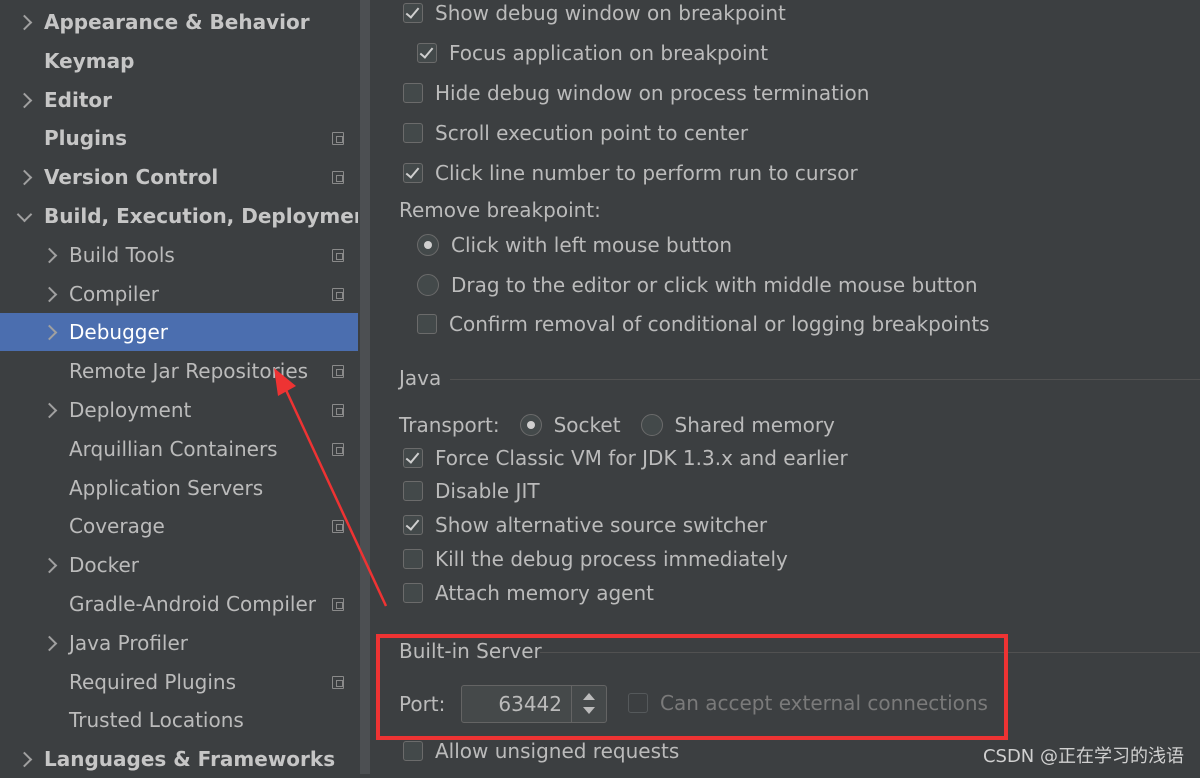  Describe the element at coordinates (651, 425) in the screenshot. I see `shared-memory-radio` at that location.